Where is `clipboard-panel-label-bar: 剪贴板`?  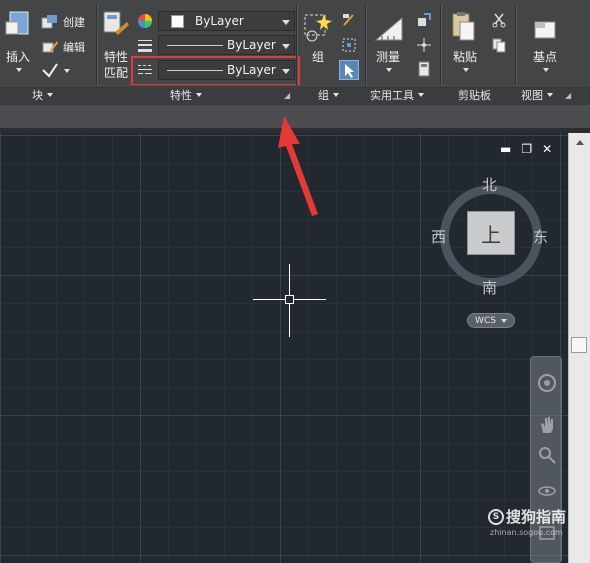 clipboard-panel-label-bar: 剪贴板 is located at coordinates (474, 95).